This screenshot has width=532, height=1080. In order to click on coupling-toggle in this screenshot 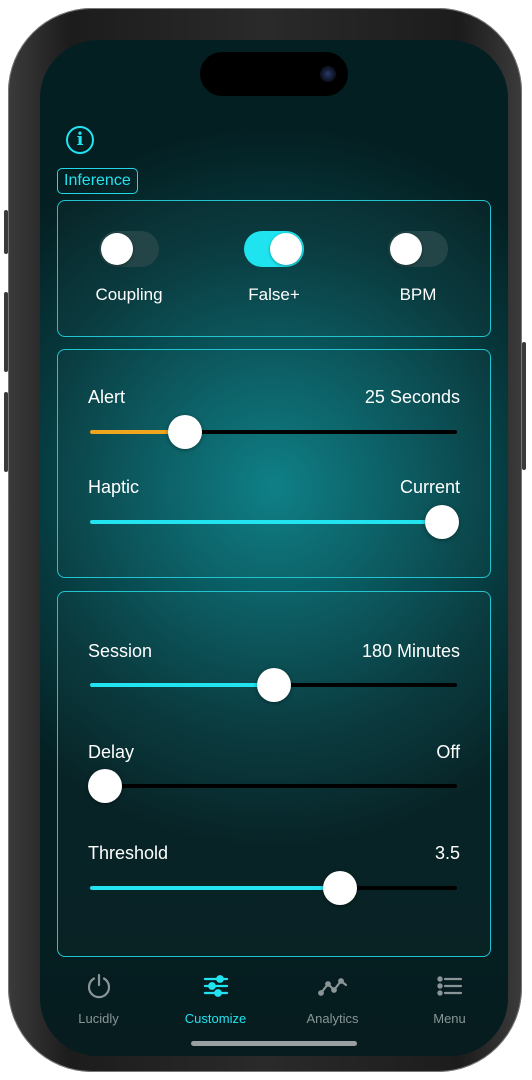, I will do `click(129, 249)`.